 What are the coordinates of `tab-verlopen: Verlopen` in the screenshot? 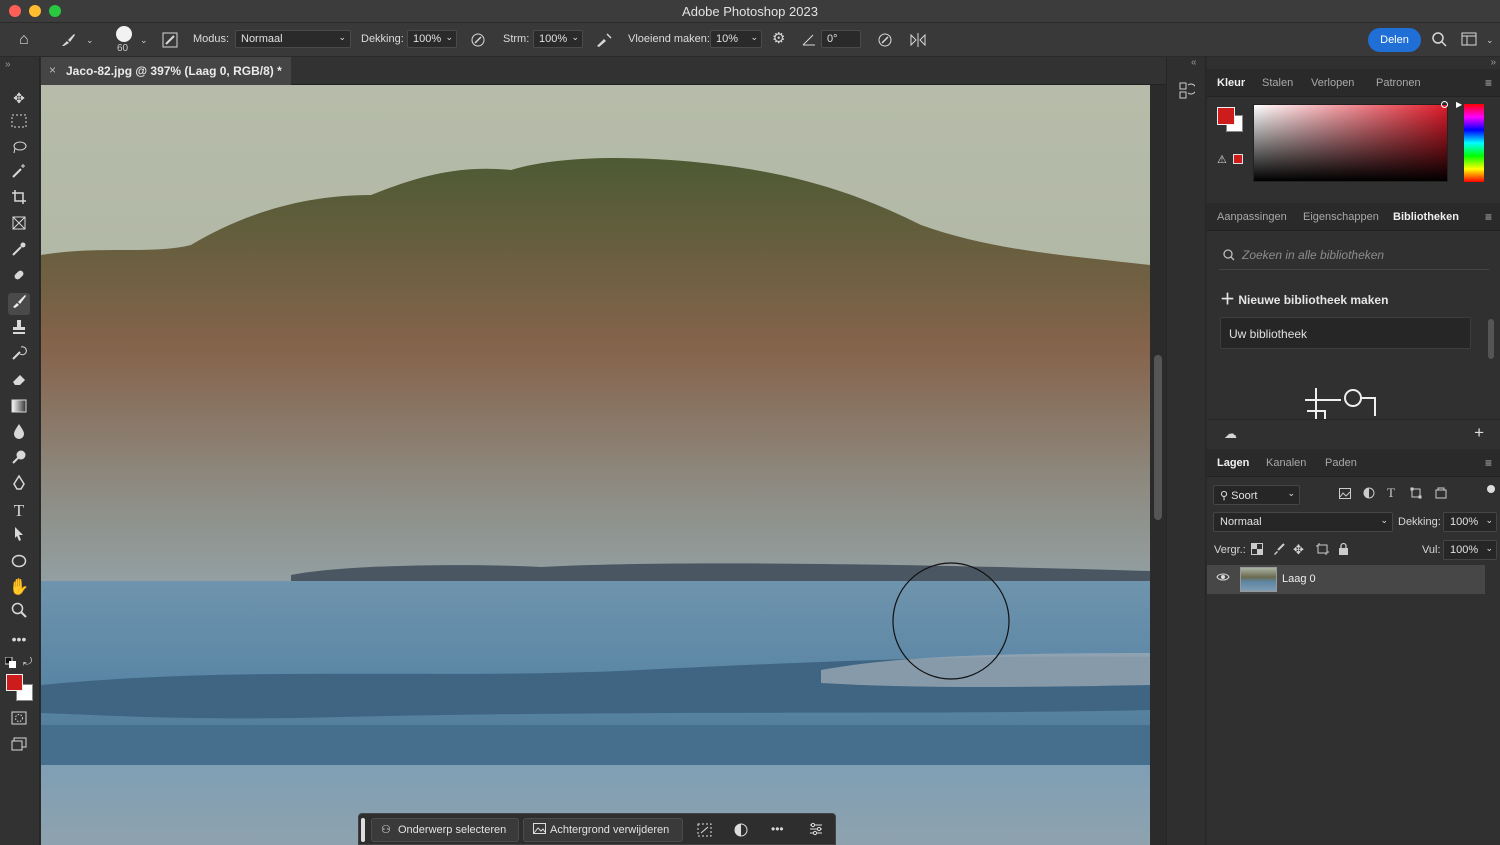 It's located at (1332, 83).